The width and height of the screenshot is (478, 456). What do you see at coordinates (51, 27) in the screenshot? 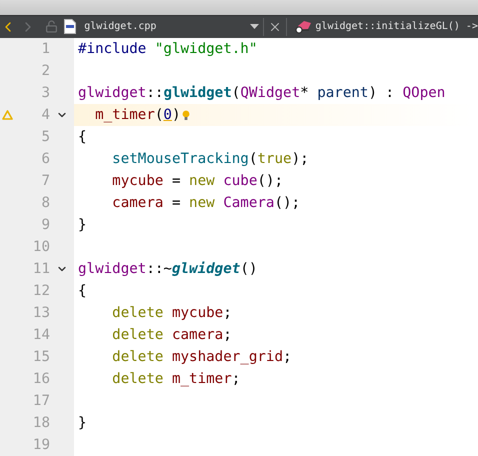
I see `lock-icon` at bounding box center [51, 27].